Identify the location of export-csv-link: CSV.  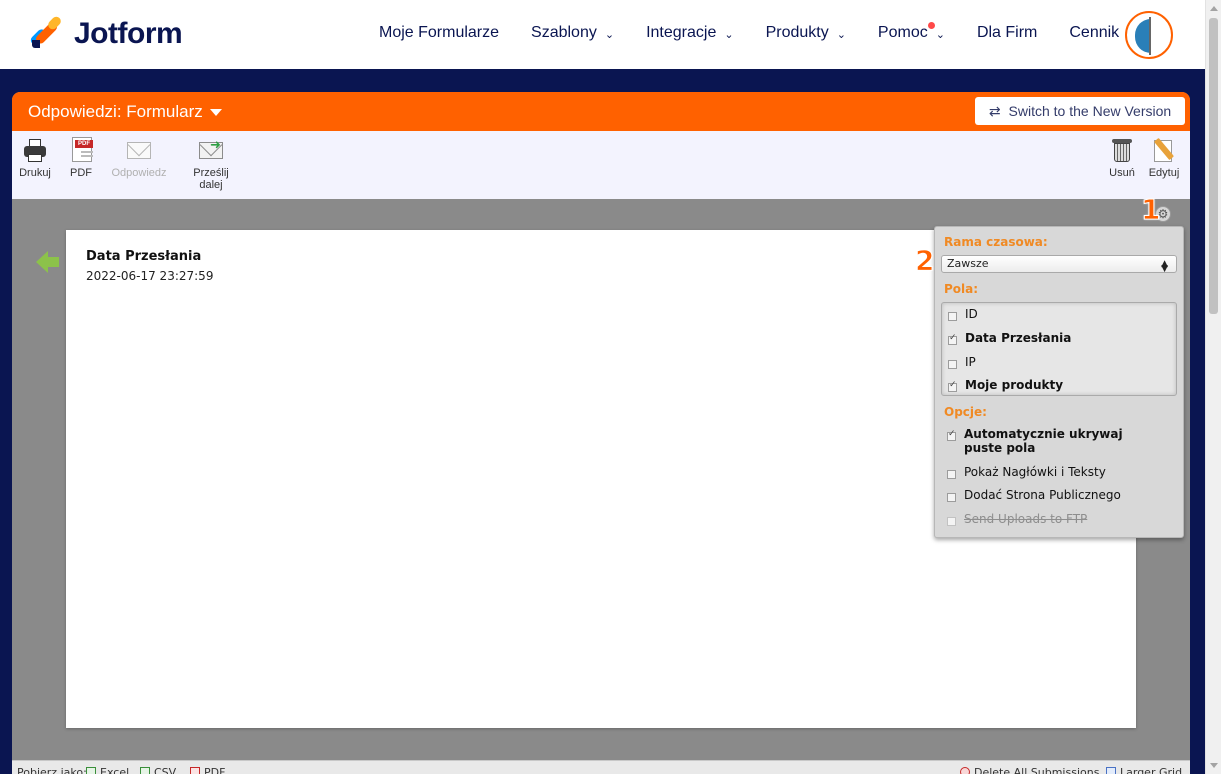
(158, 770).